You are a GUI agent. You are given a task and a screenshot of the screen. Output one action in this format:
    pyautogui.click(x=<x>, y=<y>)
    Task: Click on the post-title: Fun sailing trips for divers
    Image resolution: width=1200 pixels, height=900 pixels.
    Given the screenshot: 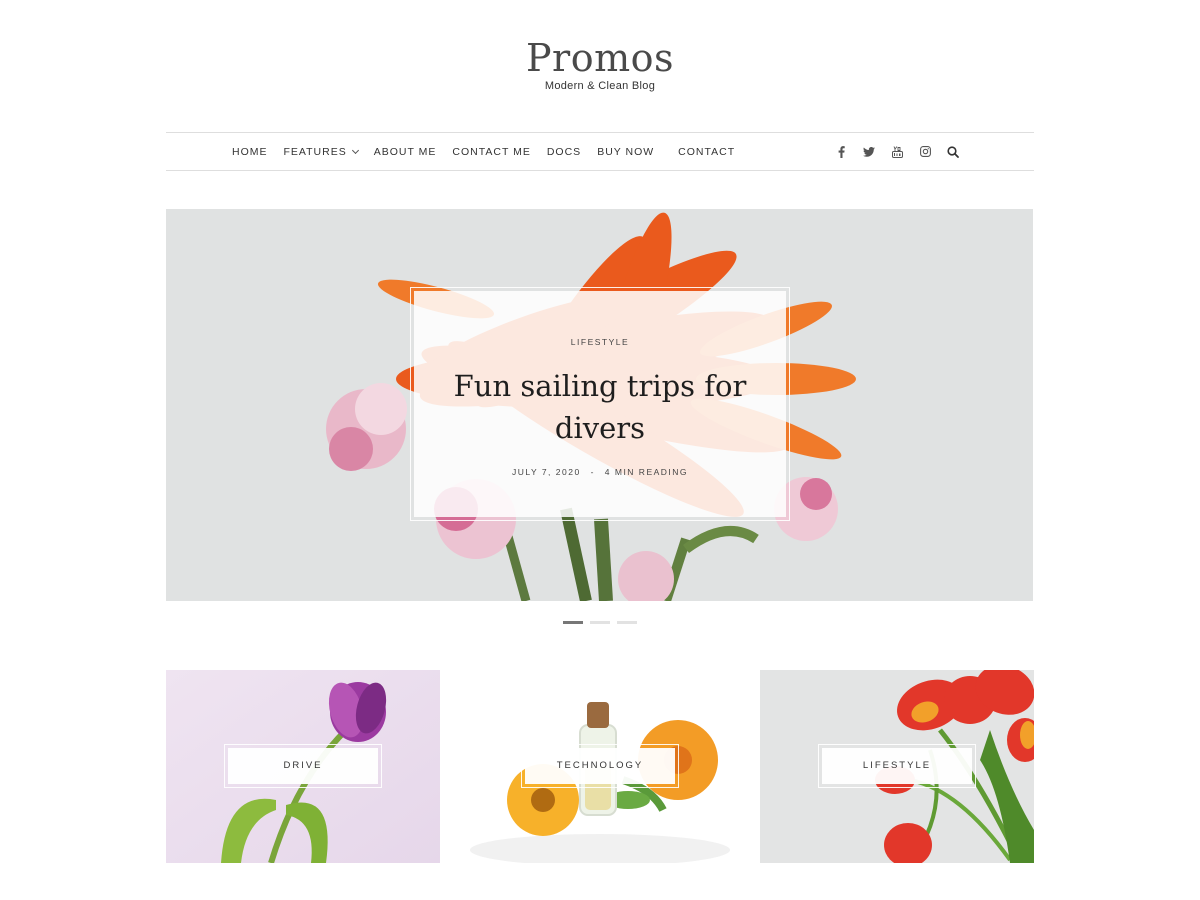 What is the action you would take?
    pyautogui.click(x=600, y=407)
    